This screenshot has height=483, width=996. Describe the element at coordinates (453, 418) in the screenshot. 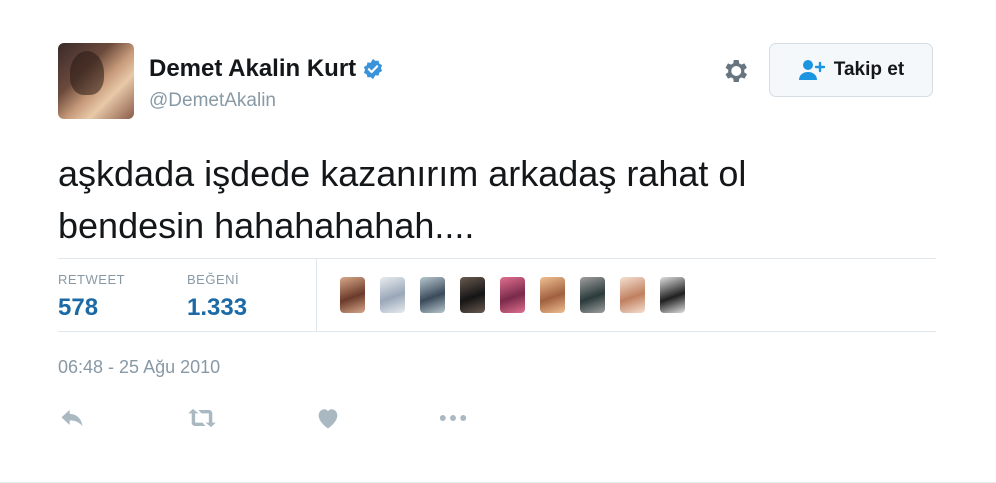

I see `more-icon` at that location.